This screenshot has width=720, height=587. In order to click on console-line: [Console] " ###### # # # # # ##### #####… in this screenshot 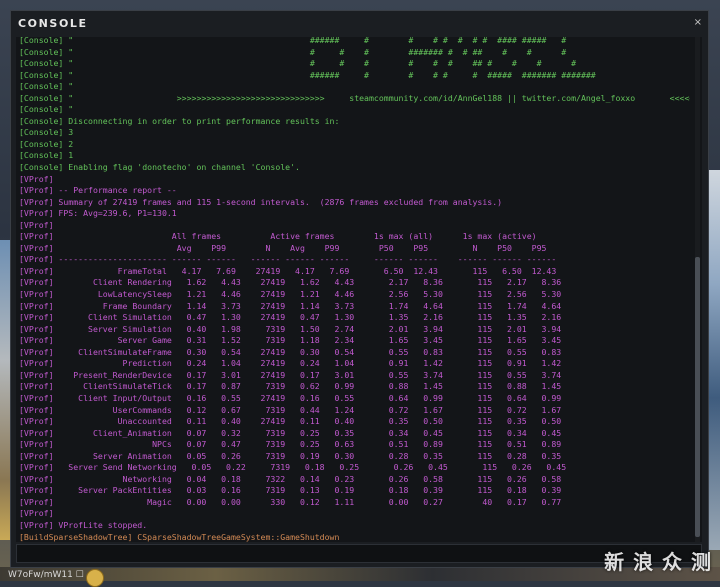, I will do `click(307, 74)`.